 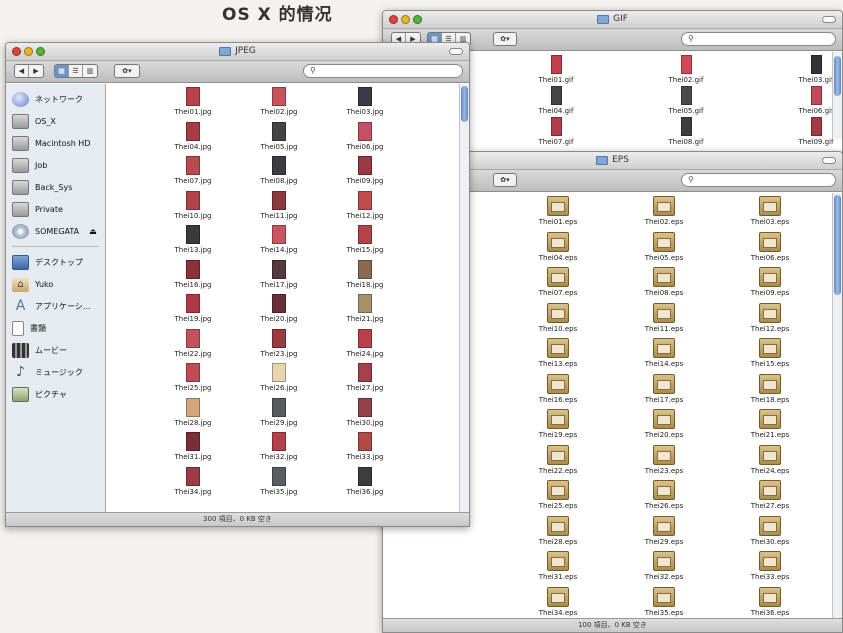 I want to click on list-view-icon: ☰, so click(x=76, y=71).